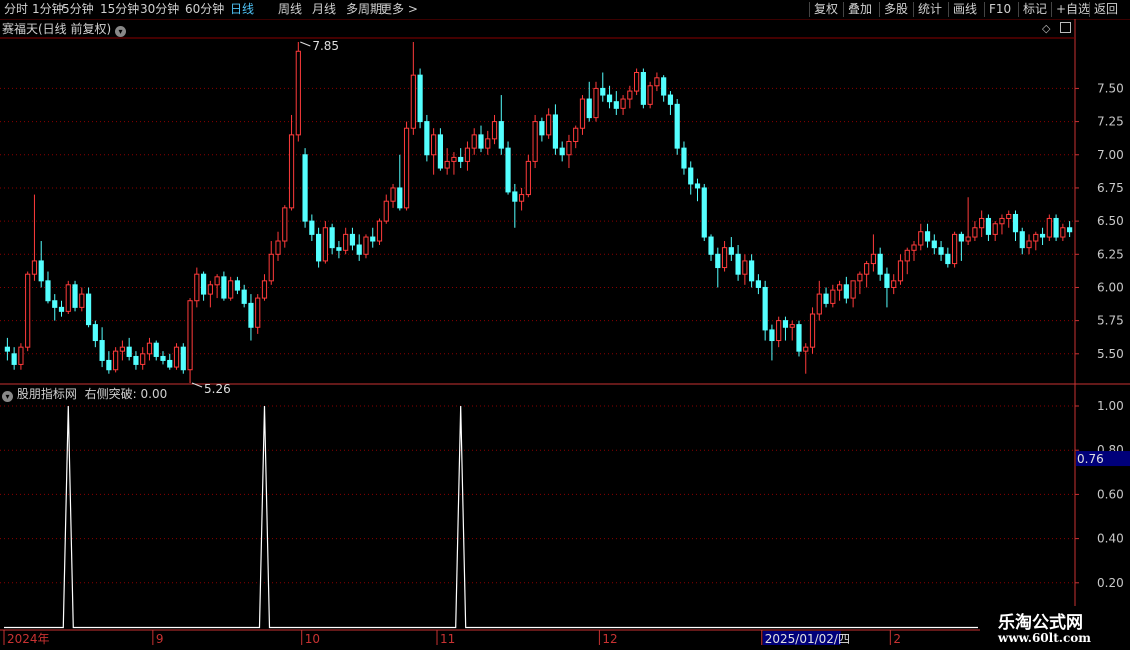 This screenshot has width=1130, height=650. I want to click on indicator-dropdown-icon: ▾, so click(7, 396).